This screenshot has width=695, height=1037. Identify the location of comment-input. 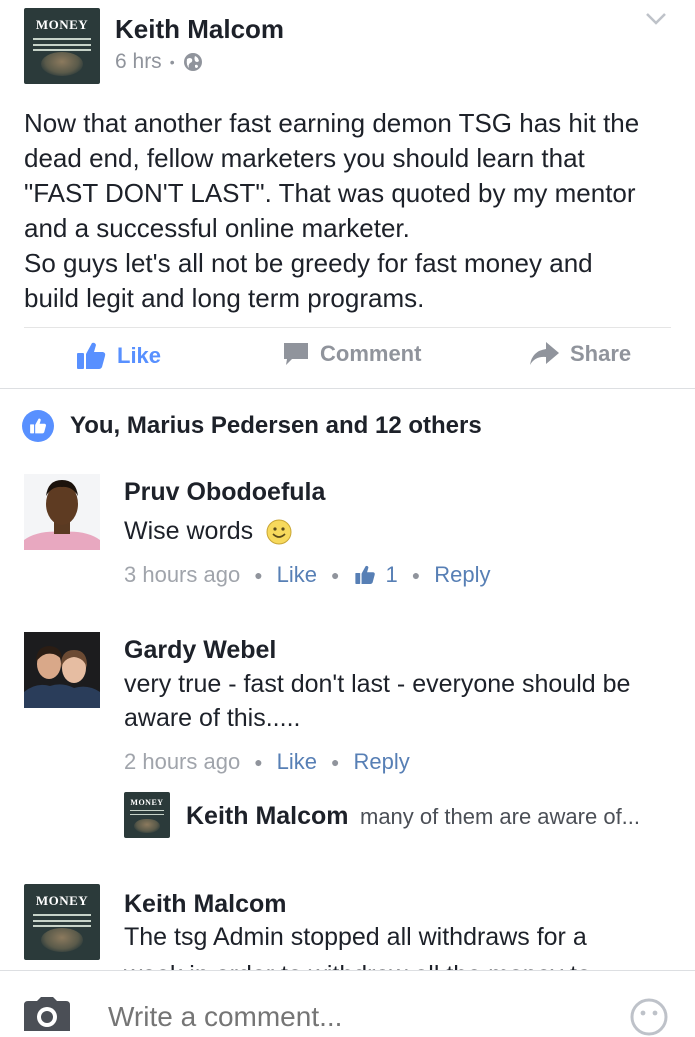
(343, 1017).